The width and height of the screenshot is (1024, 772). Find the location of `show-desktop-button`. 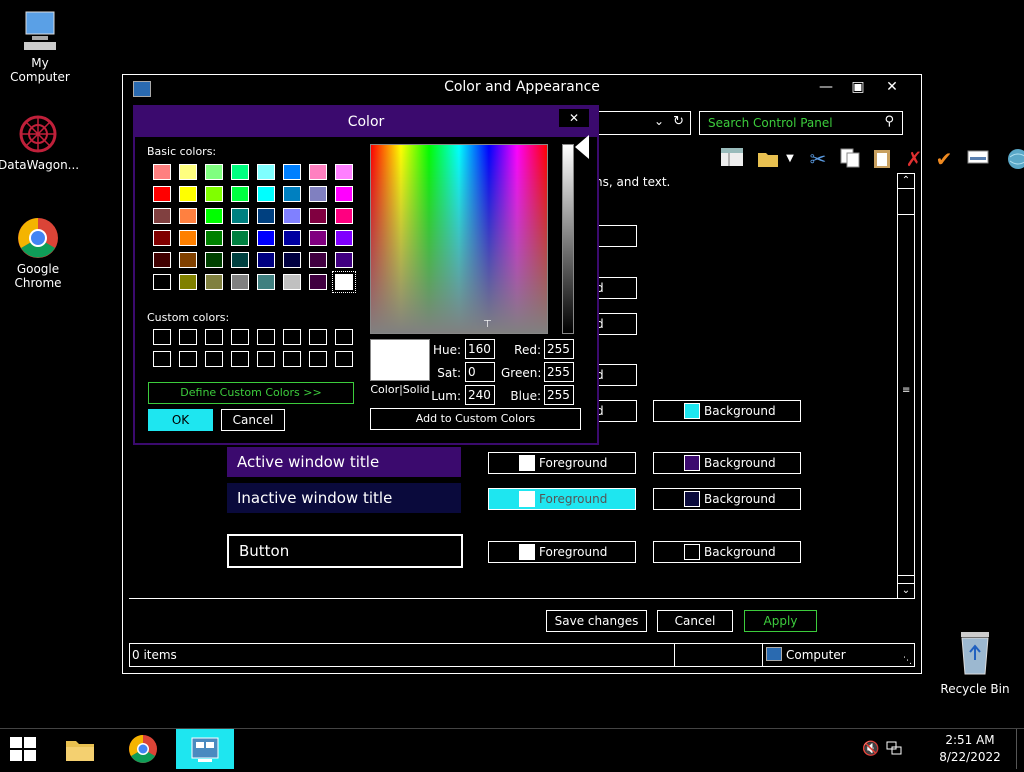

show-desktop-button is located at coordinates (1020, 749).